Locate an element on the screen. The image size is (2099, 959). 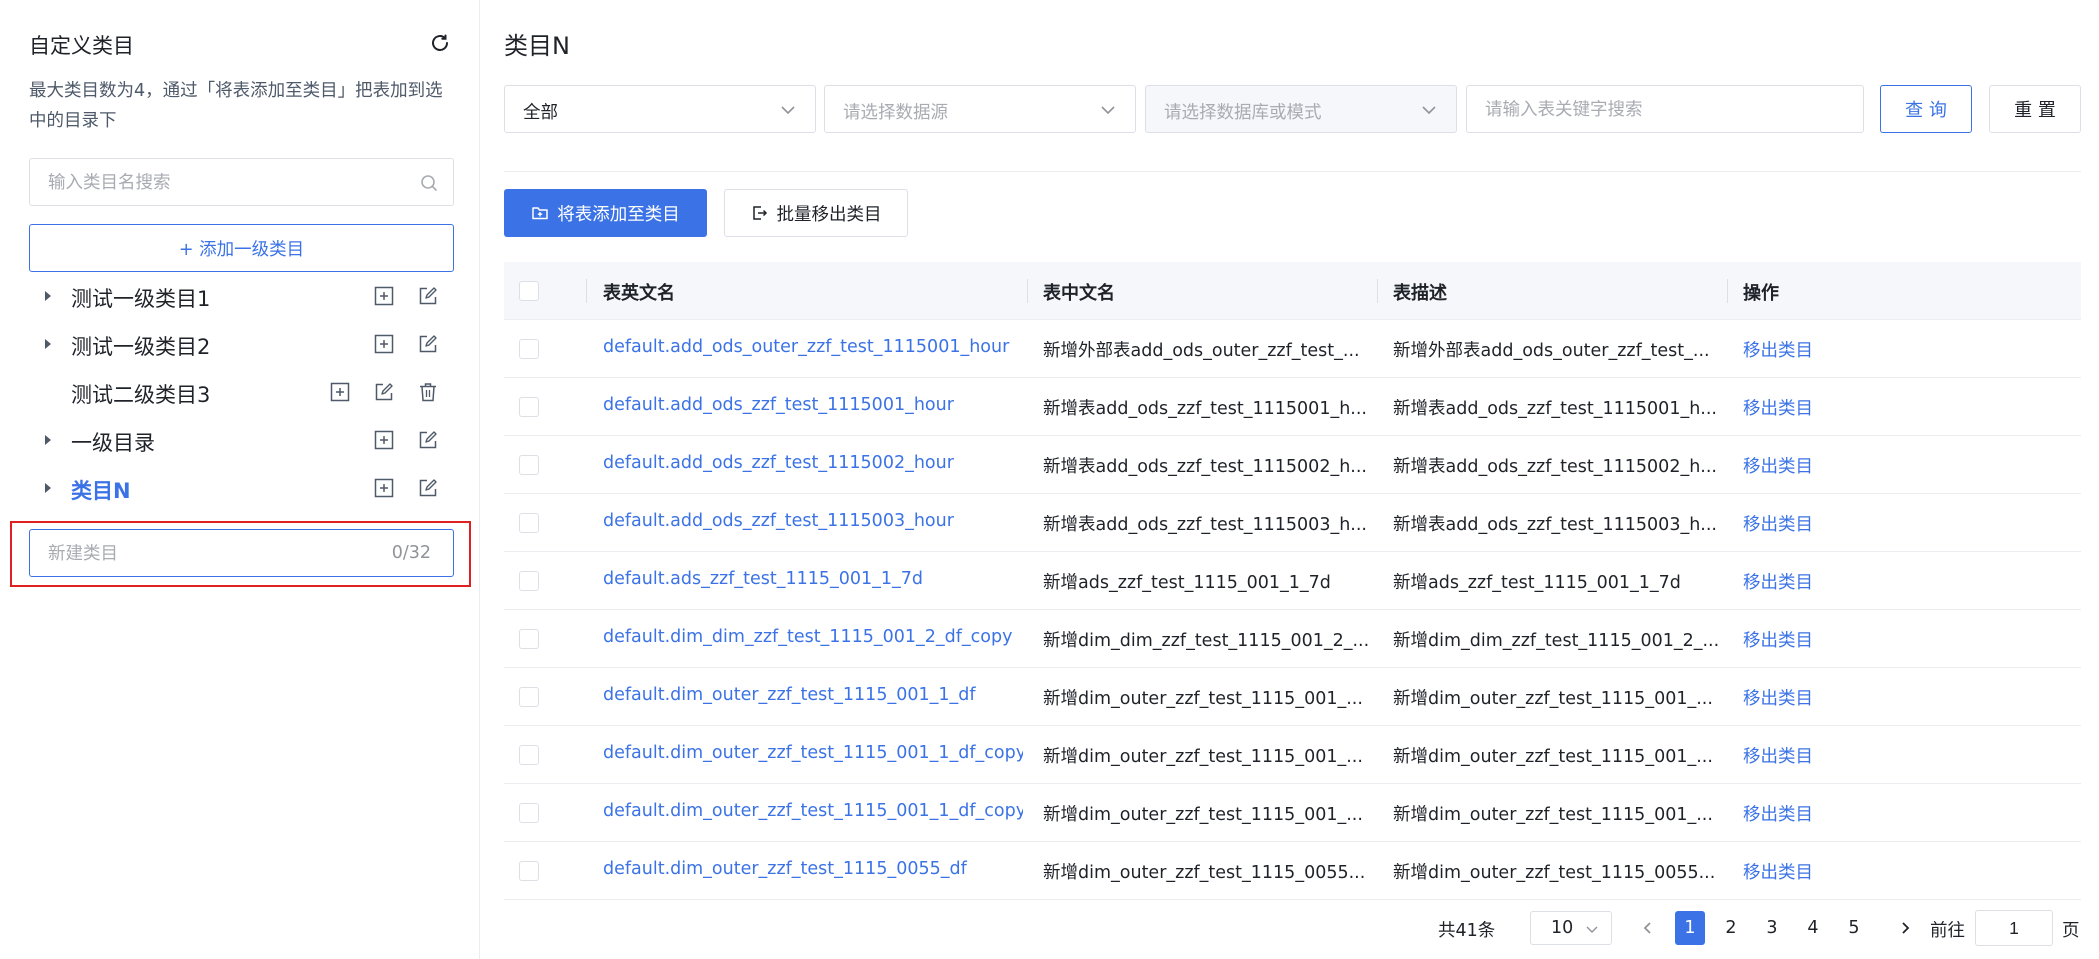
column-header-cn-name: 表中文名 is located at coordinates (1079, 292).